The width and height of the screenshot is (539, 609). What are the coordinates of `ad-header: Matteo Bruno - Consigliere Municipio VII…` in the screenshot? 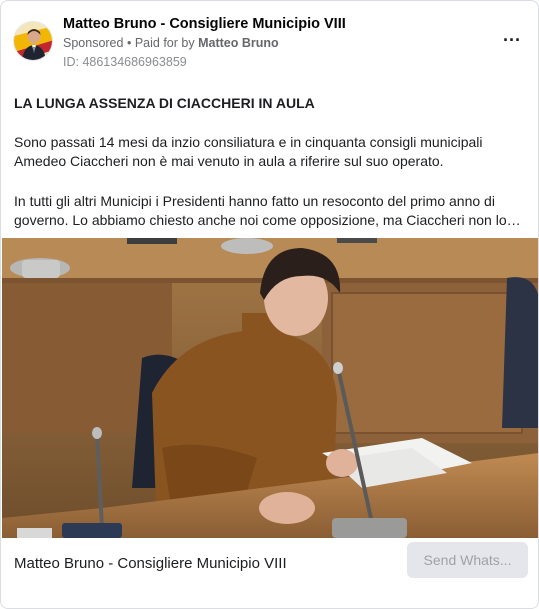 It's located at (269, 43).